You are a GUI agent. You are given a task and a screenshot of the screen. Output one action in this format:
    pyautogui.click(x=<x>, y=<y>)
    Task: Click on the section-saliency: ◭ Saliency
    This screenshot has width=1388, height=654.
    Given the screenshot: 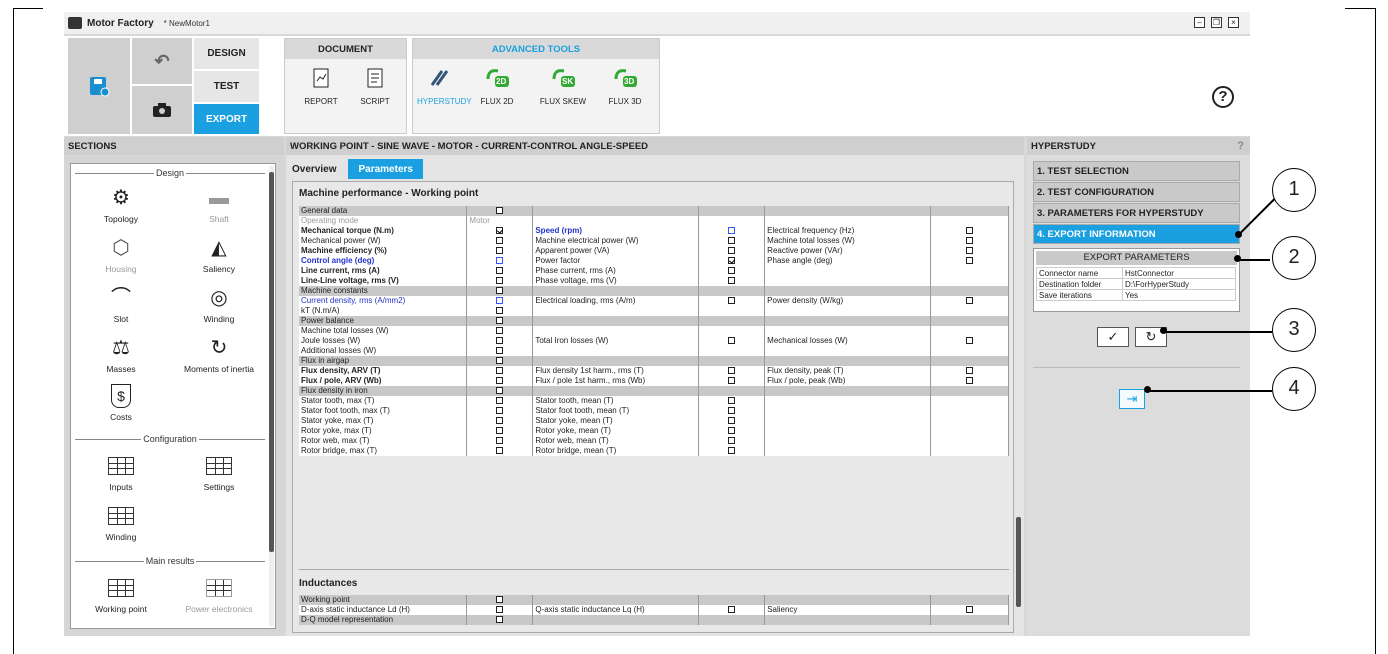 What is the action you would take?
    pyautogui.click(x=219, y=255)
    